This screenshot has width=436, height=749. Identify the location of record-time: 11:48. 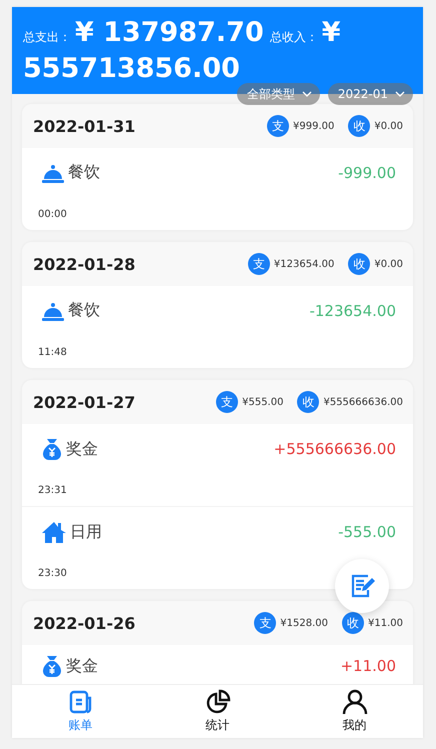
(52, 352).